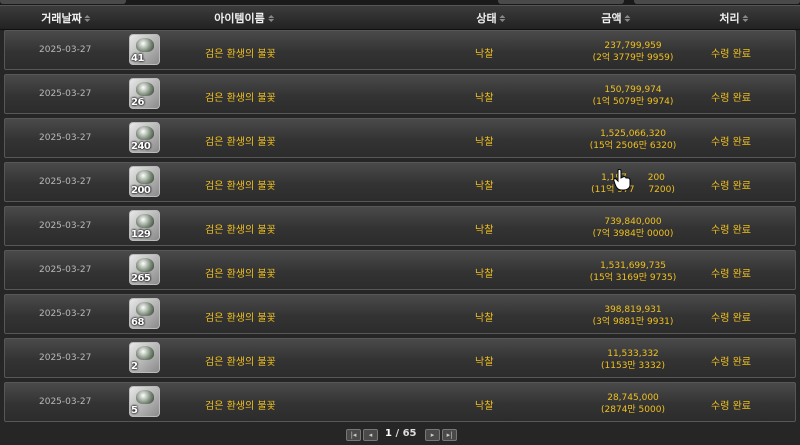  I want to click on amount-value: 237,799,959, so click(633, 46).